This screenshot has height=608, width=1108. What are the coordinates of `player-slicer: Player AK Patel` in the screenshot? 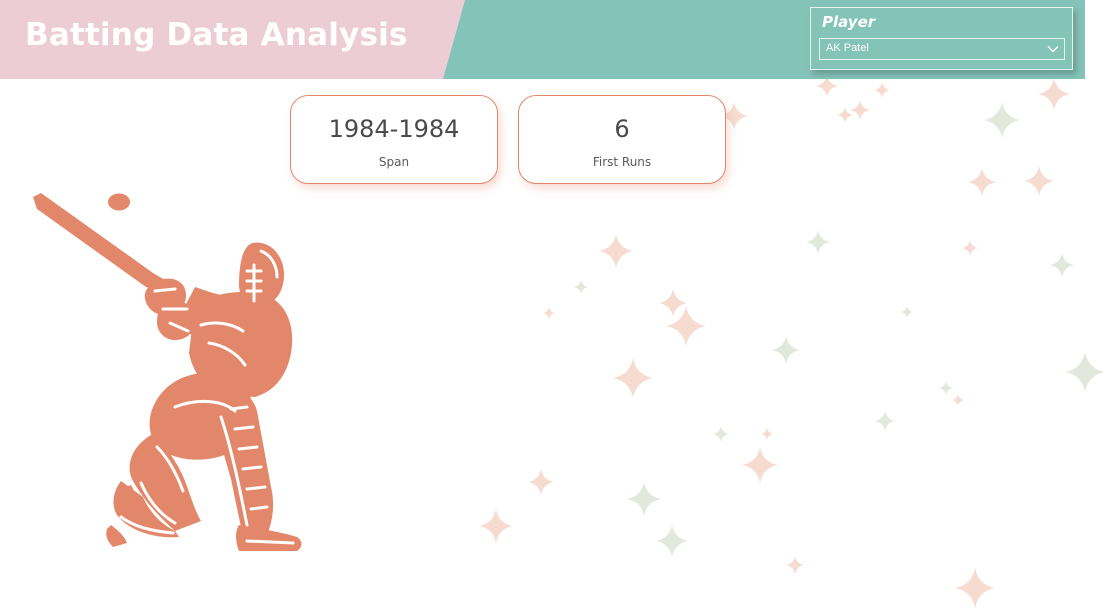 It's located at (941, 38).